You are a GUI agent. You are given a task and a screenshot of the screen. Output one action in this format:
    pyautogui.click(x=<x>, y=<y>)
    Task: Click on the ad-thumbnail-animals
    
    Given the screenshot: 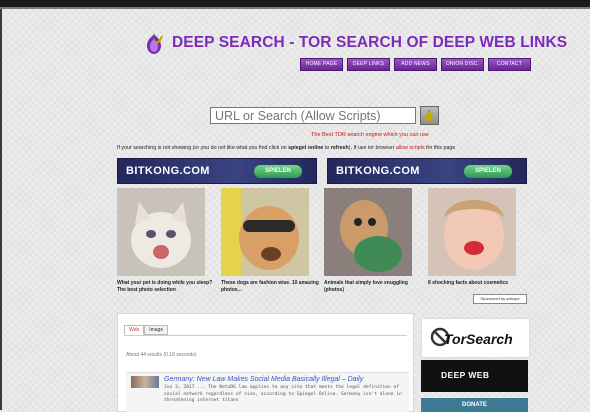 What is the action you would take?
    pyautogui.click(x=368, y=232)
    